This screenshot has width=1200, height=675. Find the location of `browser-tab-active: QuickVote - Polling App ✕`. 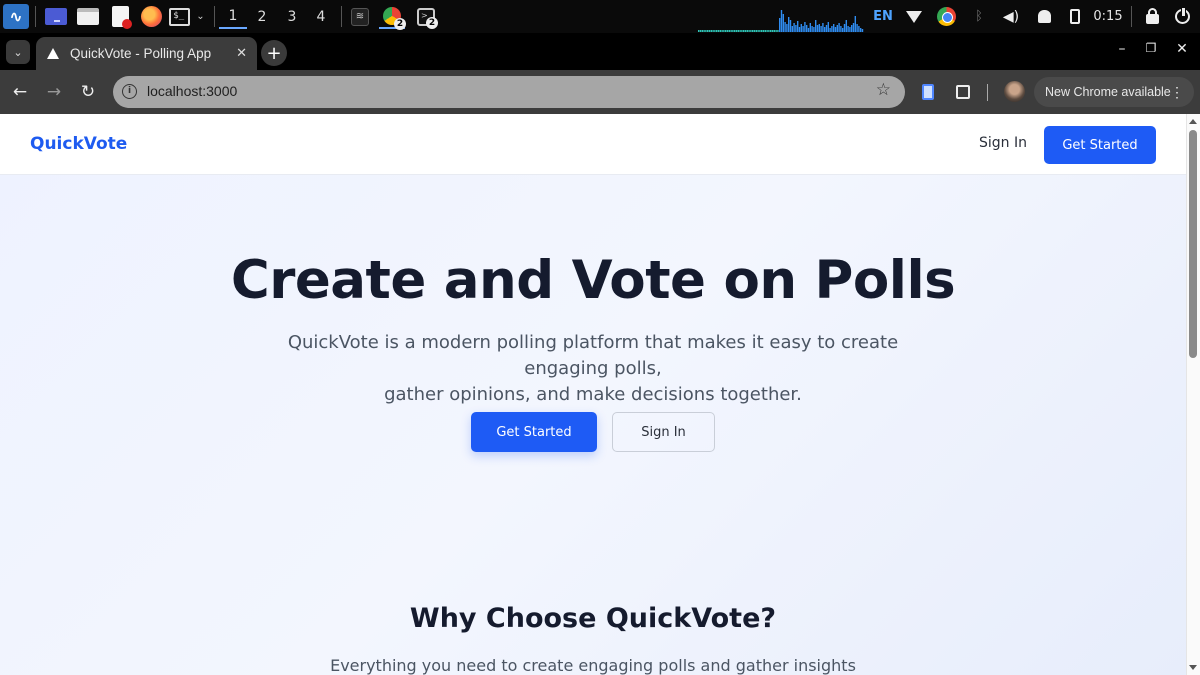

browser-tab-active: QuickVote - Polling App ✕ is located at coordinates (146, 53).